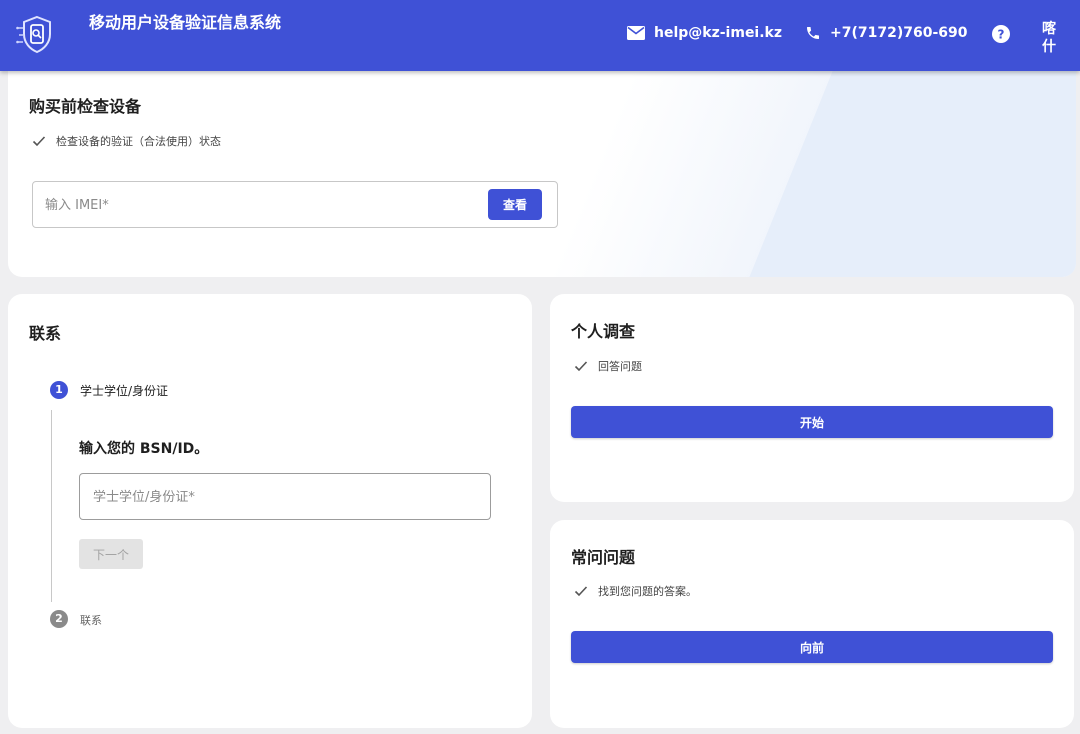  I want to click on stepper-connector, so click(51, 506).